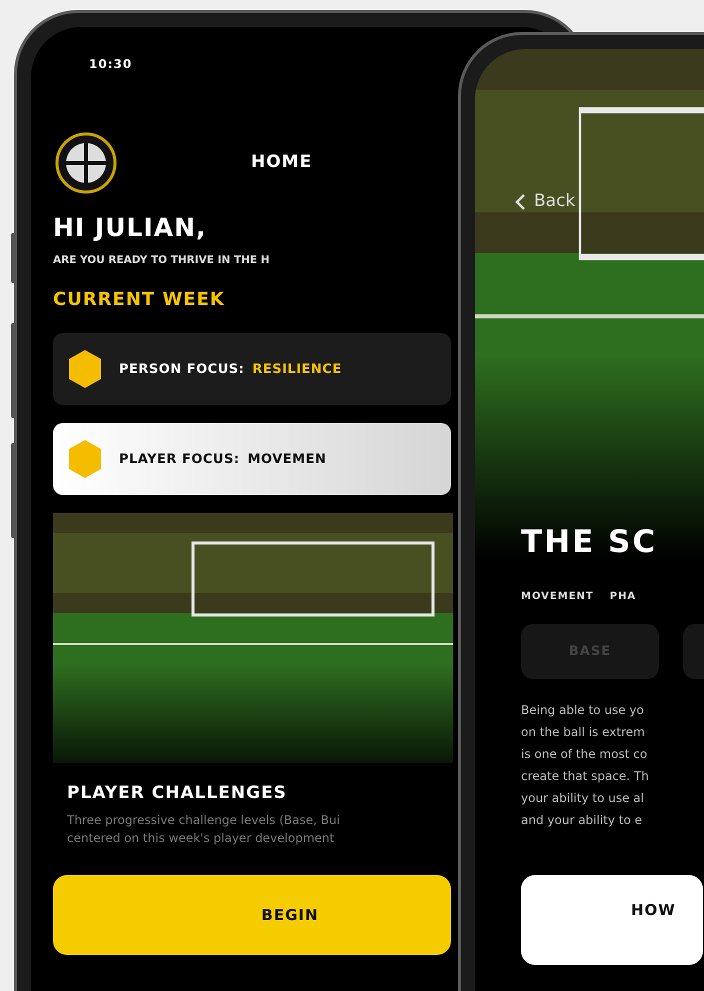 The image size is (704, 991). Describe the element at coordinates (130, 228) in the screenshot. I see `greeting: HI JULIAN,` at that location.